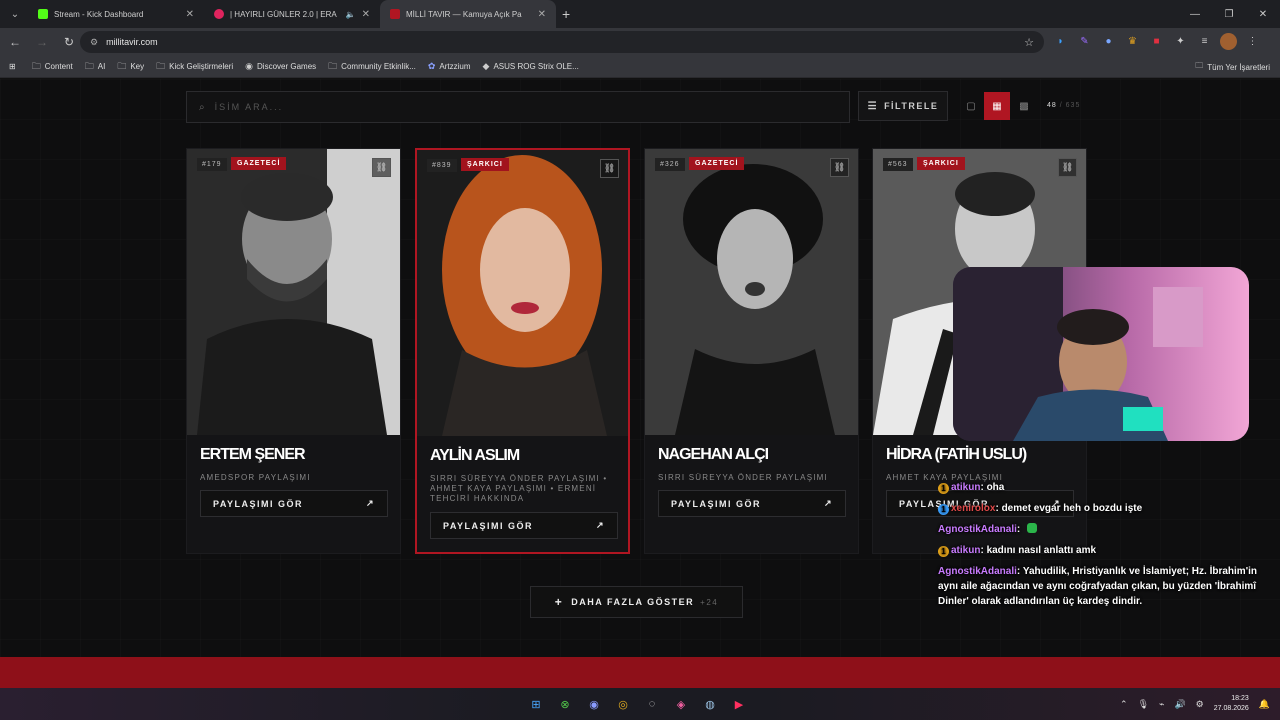 This screenshot has height=720, width=1280. What do you see at coordinates (1204, 41) in the screenshot?
I see `media-icon: ≡` at bounding box center [1204, 41].